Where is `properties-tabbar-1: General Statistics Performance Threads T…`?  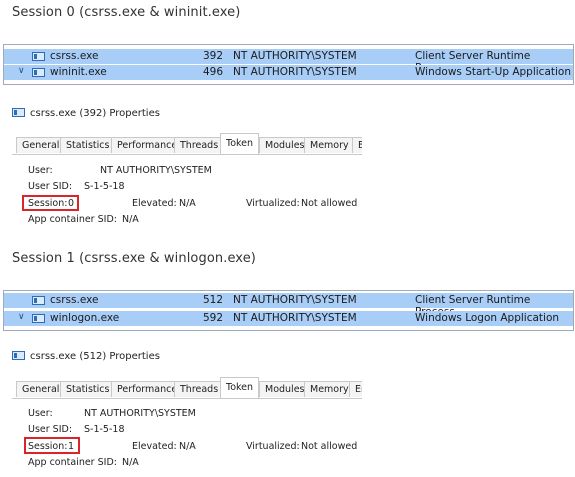
properties-tabbar-1: General Statistics Performance Threads T… is located at coordinates (187, 388).